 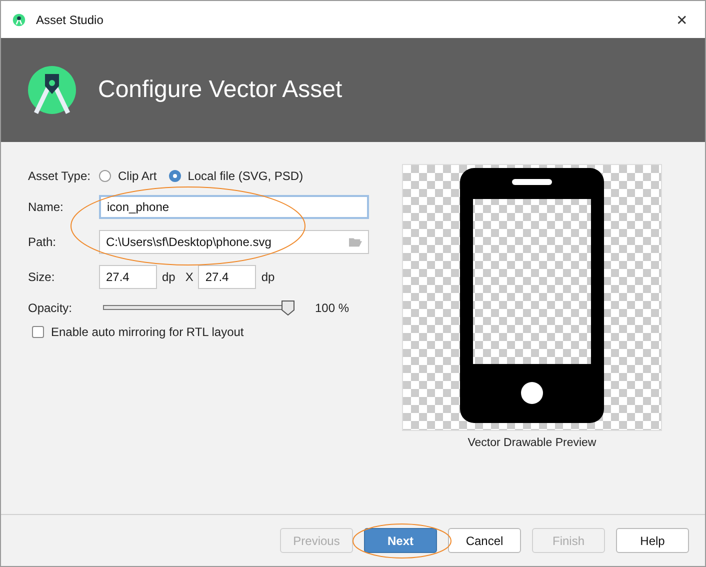 I want to click on preview-caption: Vector Drawable Preview, so click(x=532, y=443).